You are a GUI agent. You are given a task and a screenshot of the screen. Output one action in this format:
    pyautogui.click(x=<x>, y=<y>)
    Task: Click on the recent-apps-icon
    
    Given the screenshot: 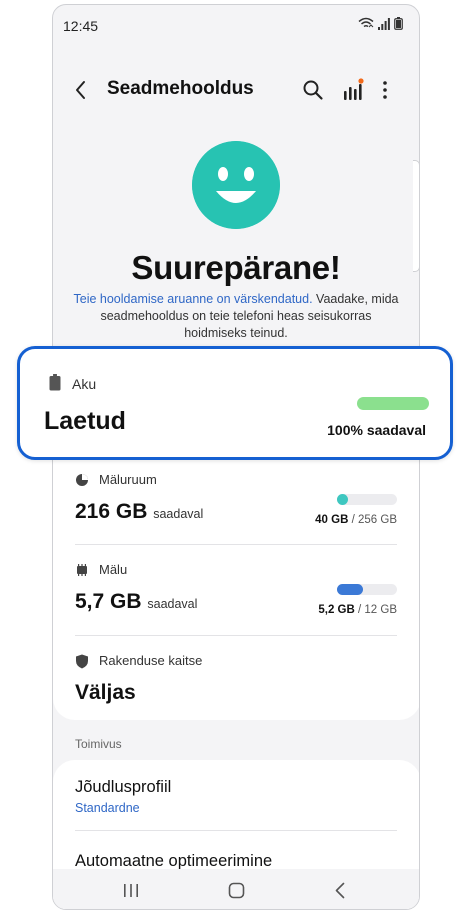 What is the action you would take?
    pyautogui.click(x=131, y=890)
    